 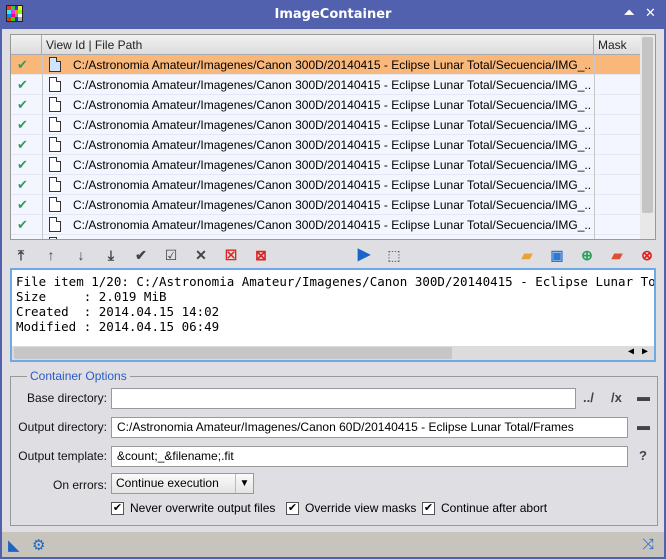 I want to click on table-header: View Id | File Path Mask, so click(x=326, y=45).